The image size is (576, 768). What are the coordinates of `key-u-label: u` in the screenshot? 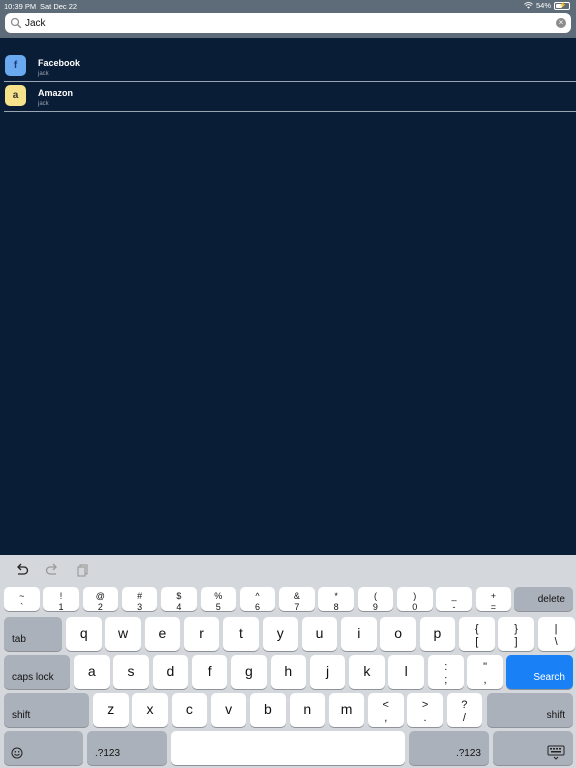 It's located at (319, 633).